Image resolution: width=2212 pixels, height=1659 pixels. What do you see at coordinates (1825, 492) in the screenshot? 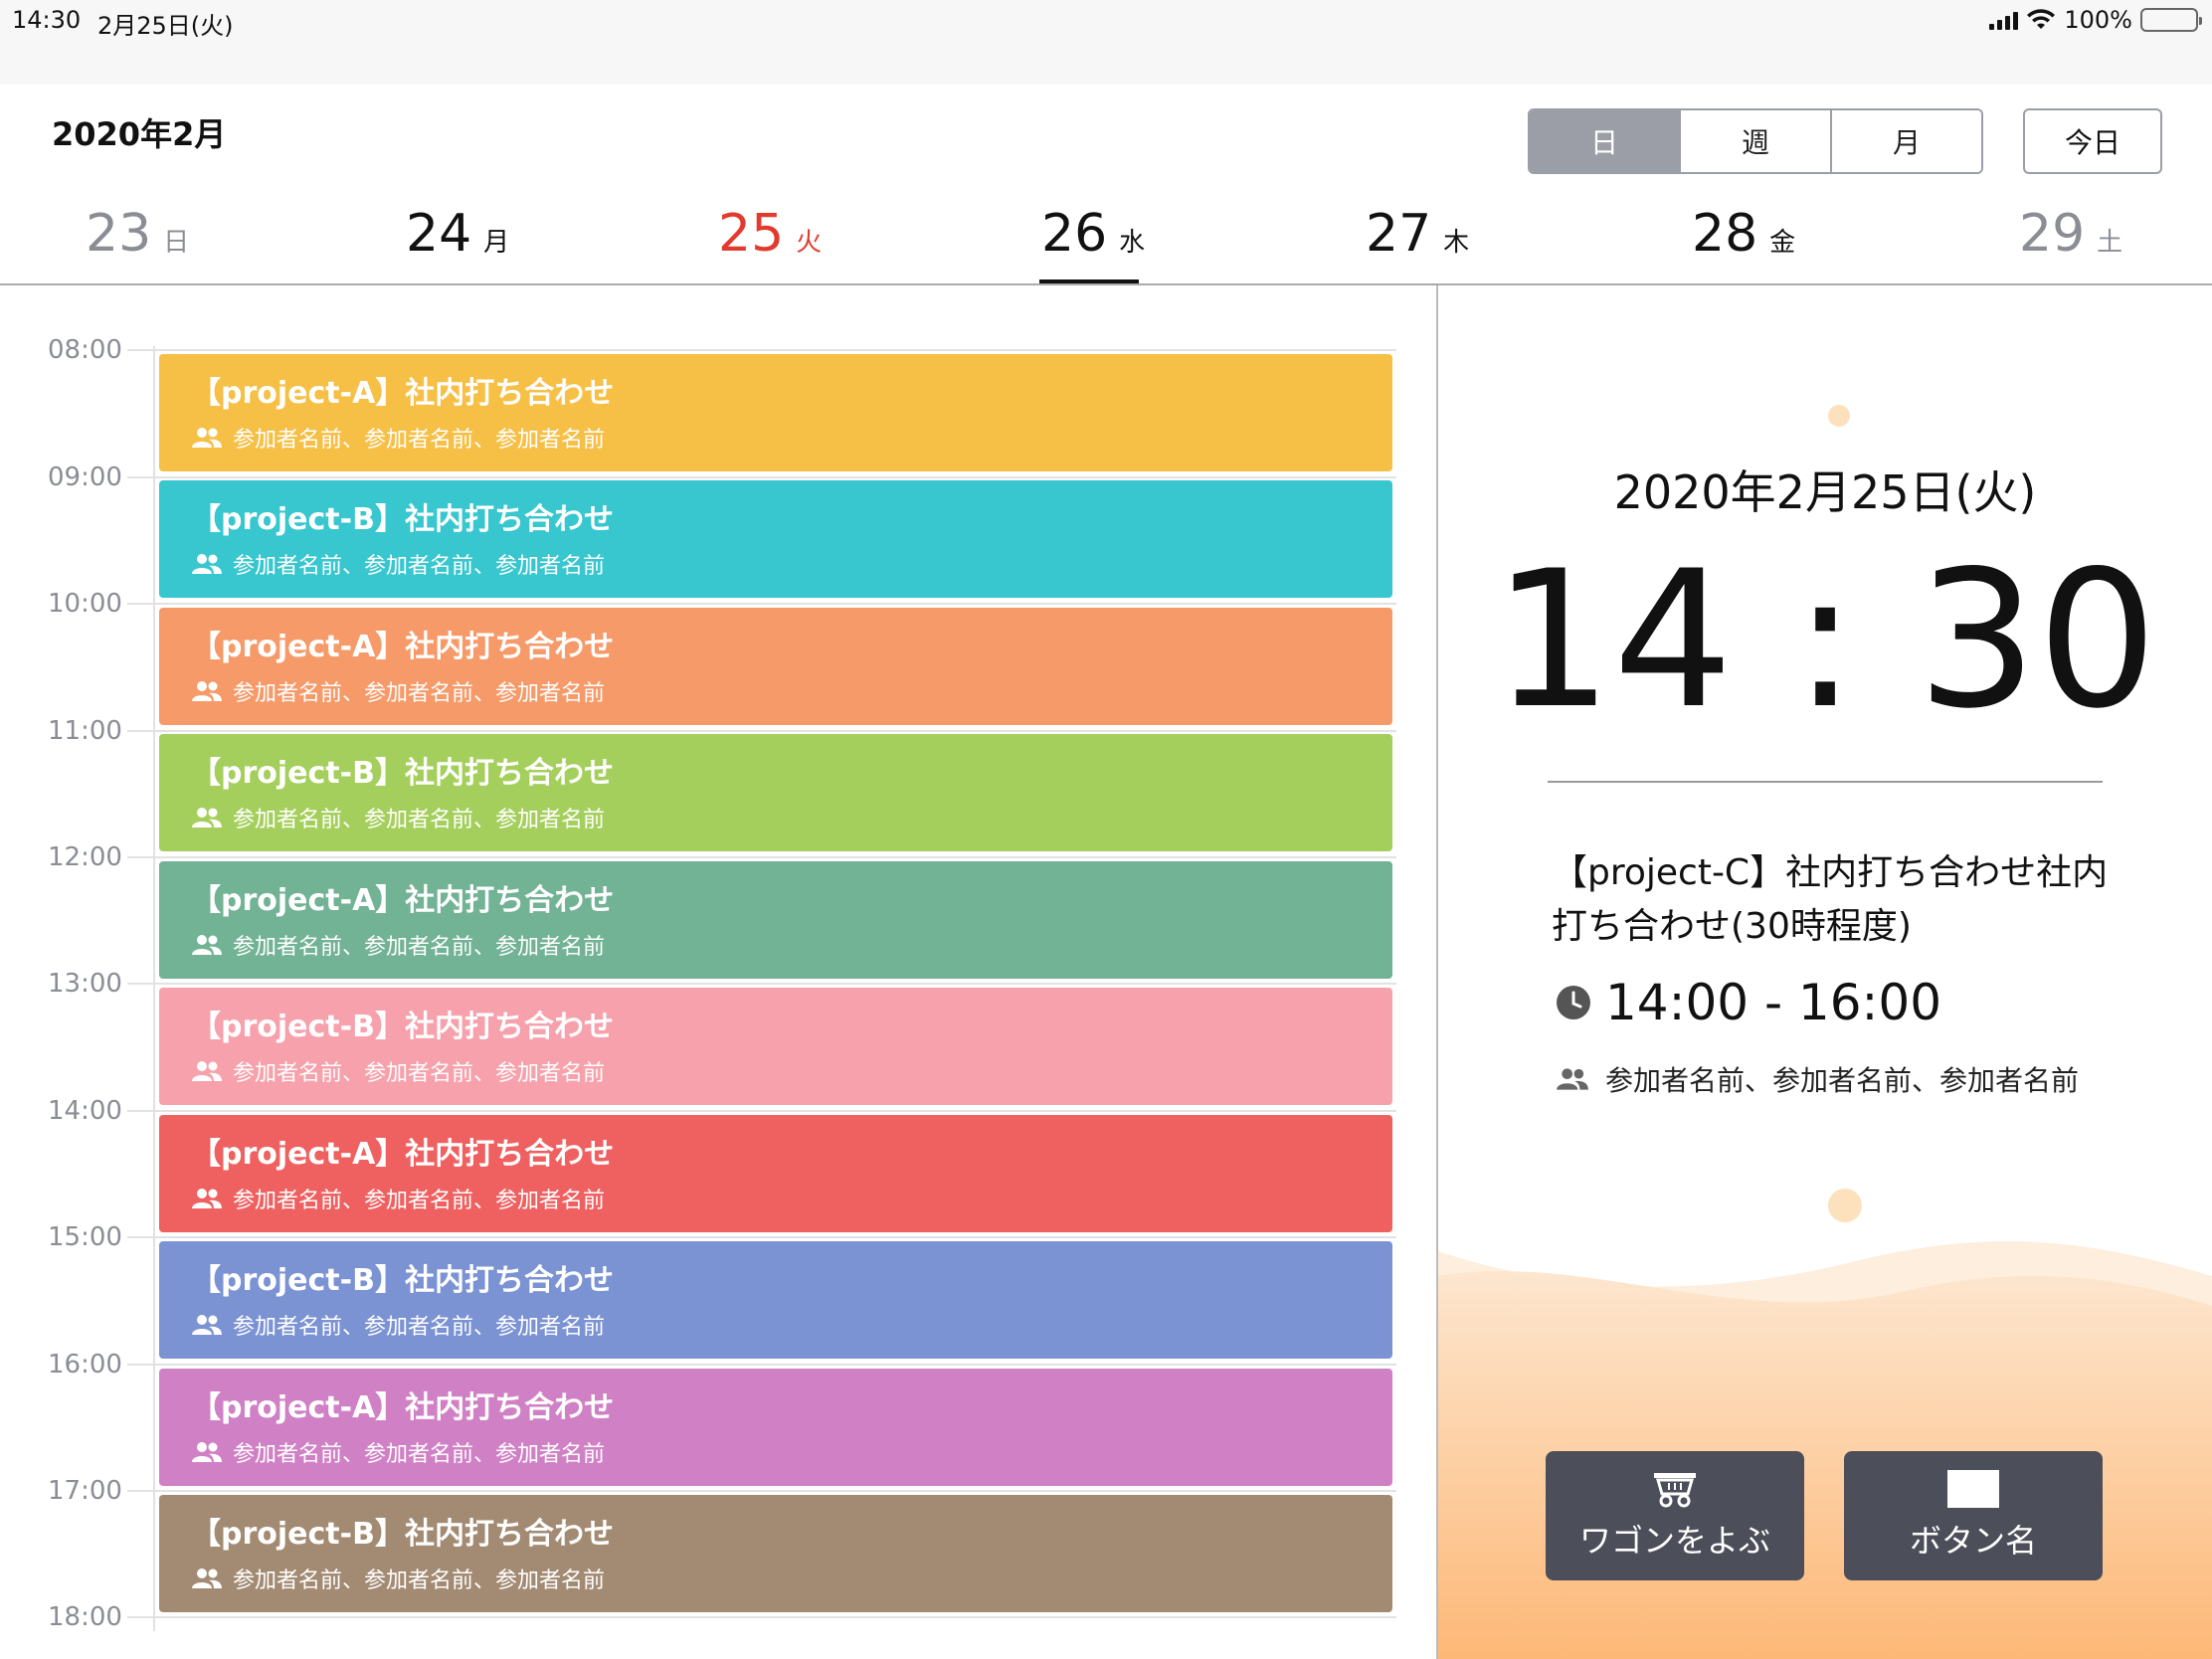
I see `panel-date: 2020年2月25日(火)` at bounding box center [1825, 492].